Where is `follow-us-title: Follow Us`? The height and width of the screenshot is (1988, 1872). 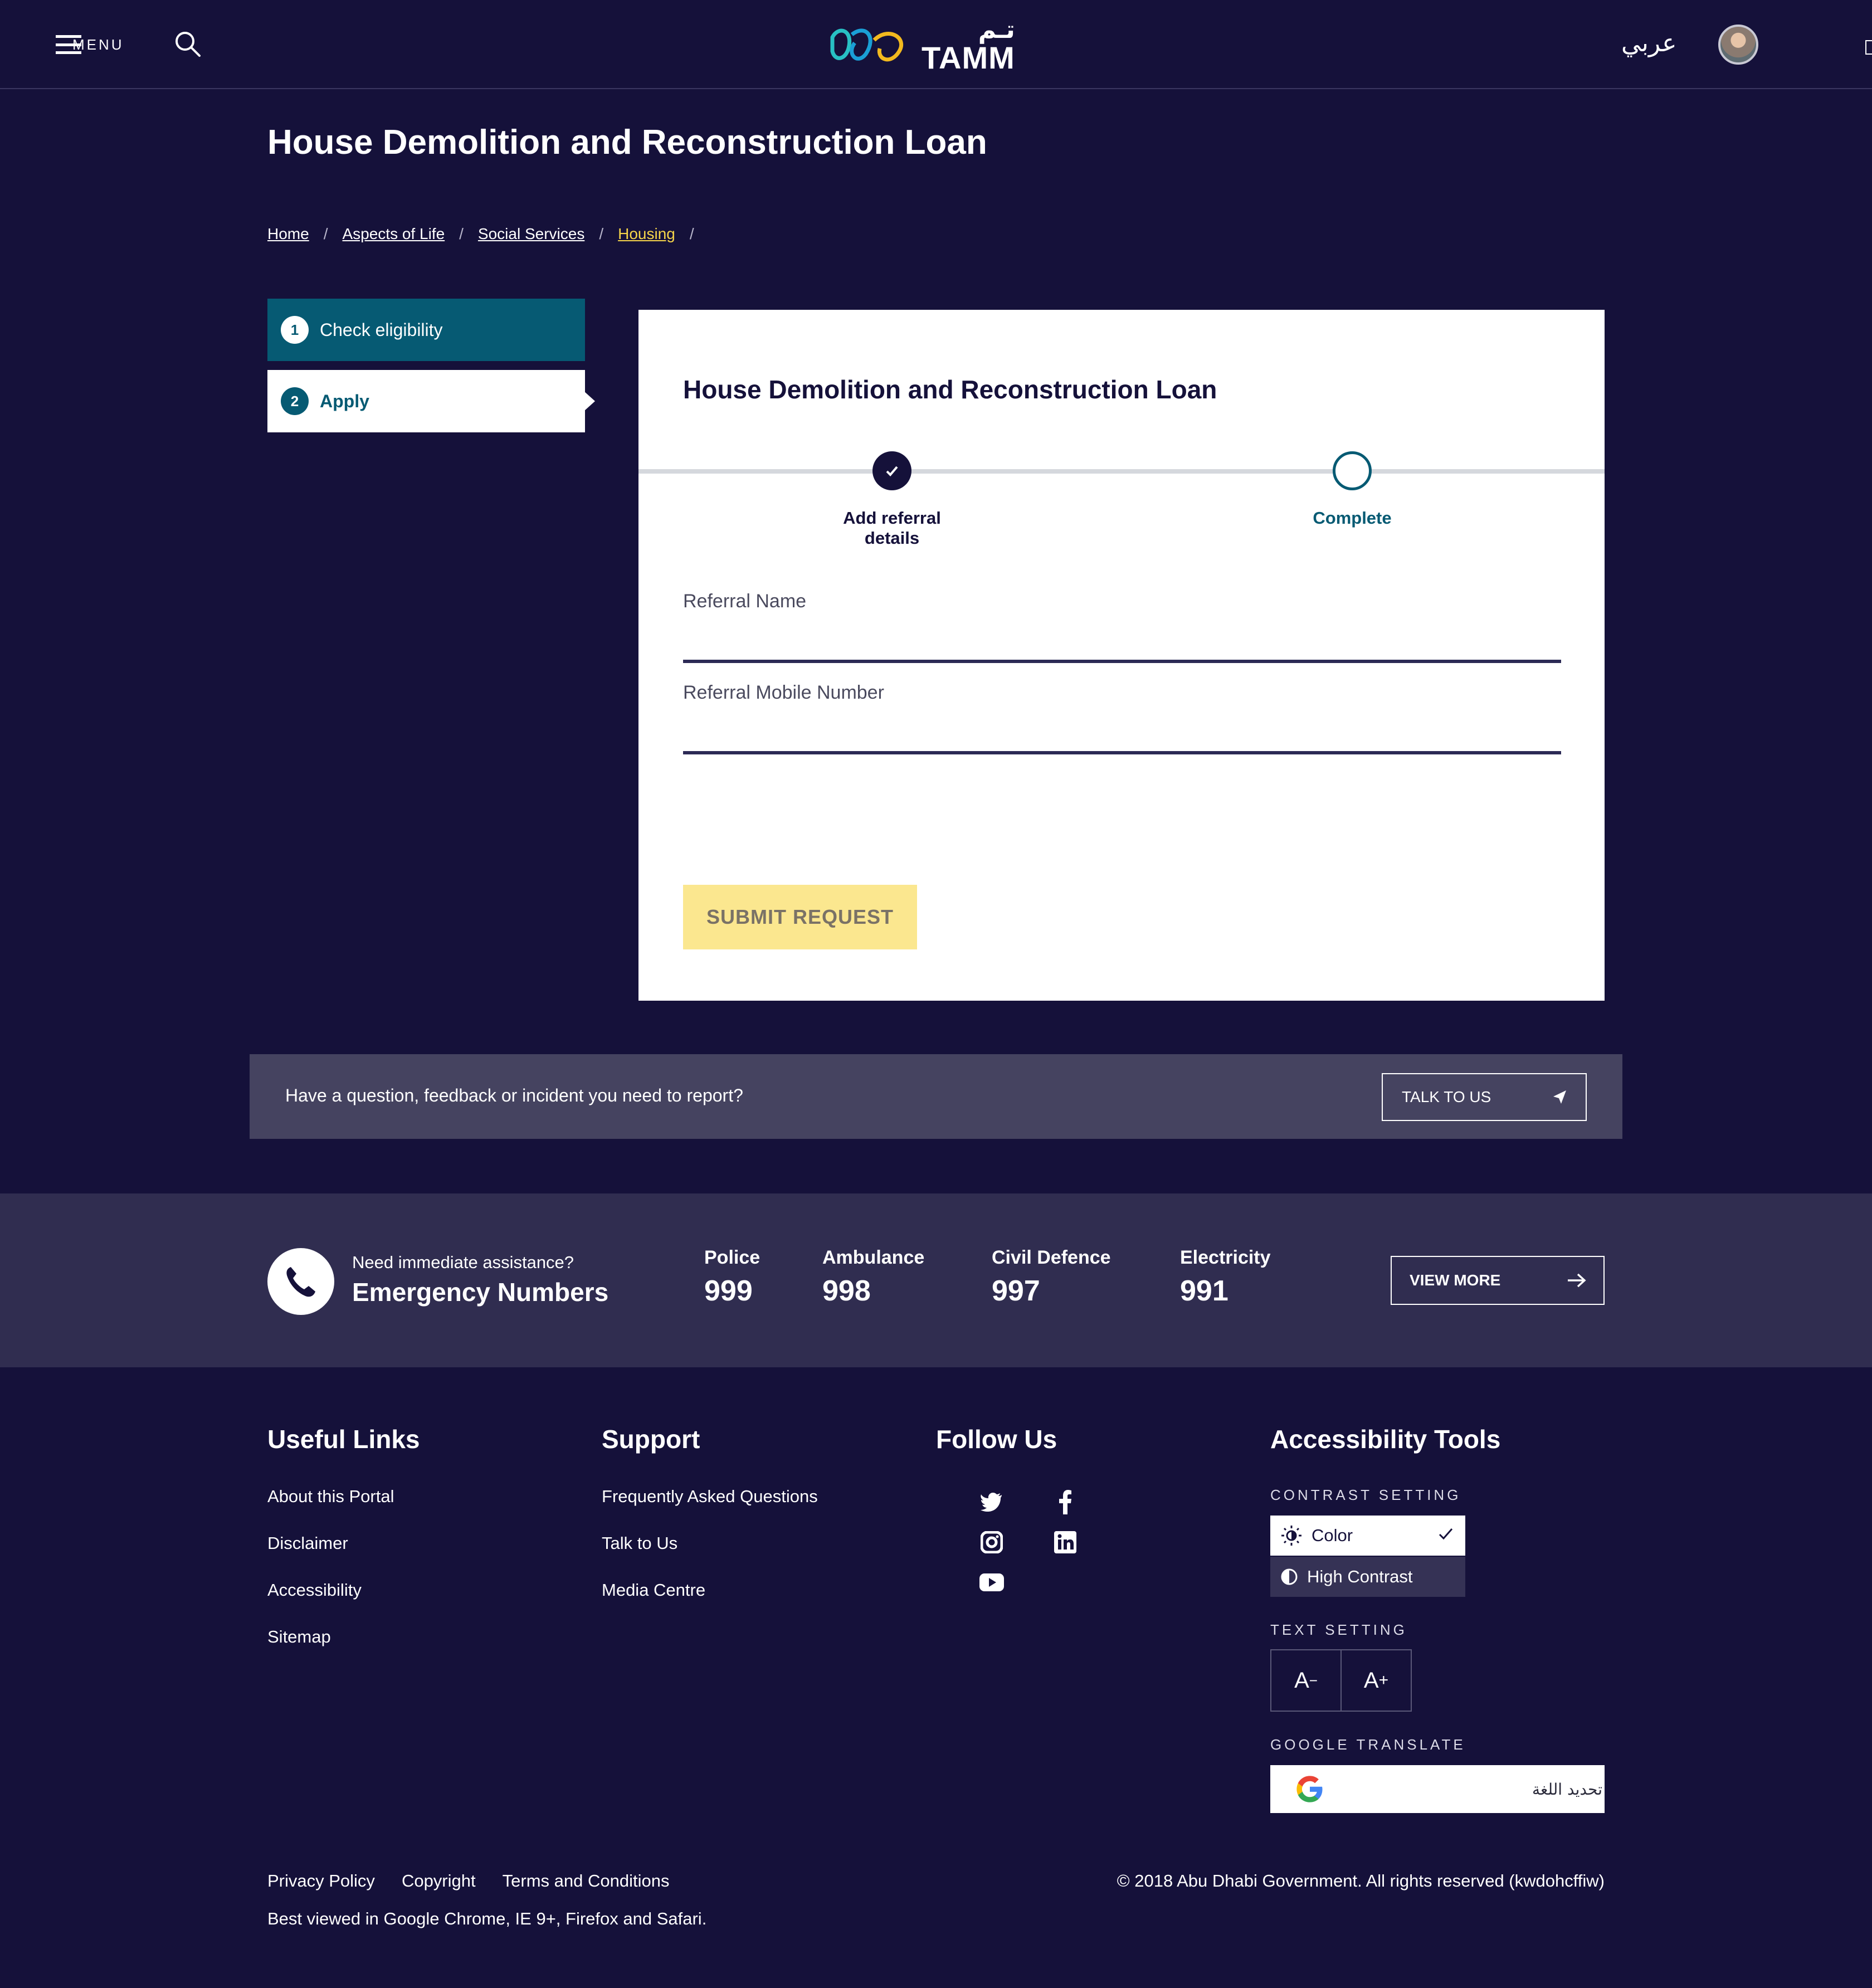
follow-us-title: Follow Us is located at coordinates (997, 1439).